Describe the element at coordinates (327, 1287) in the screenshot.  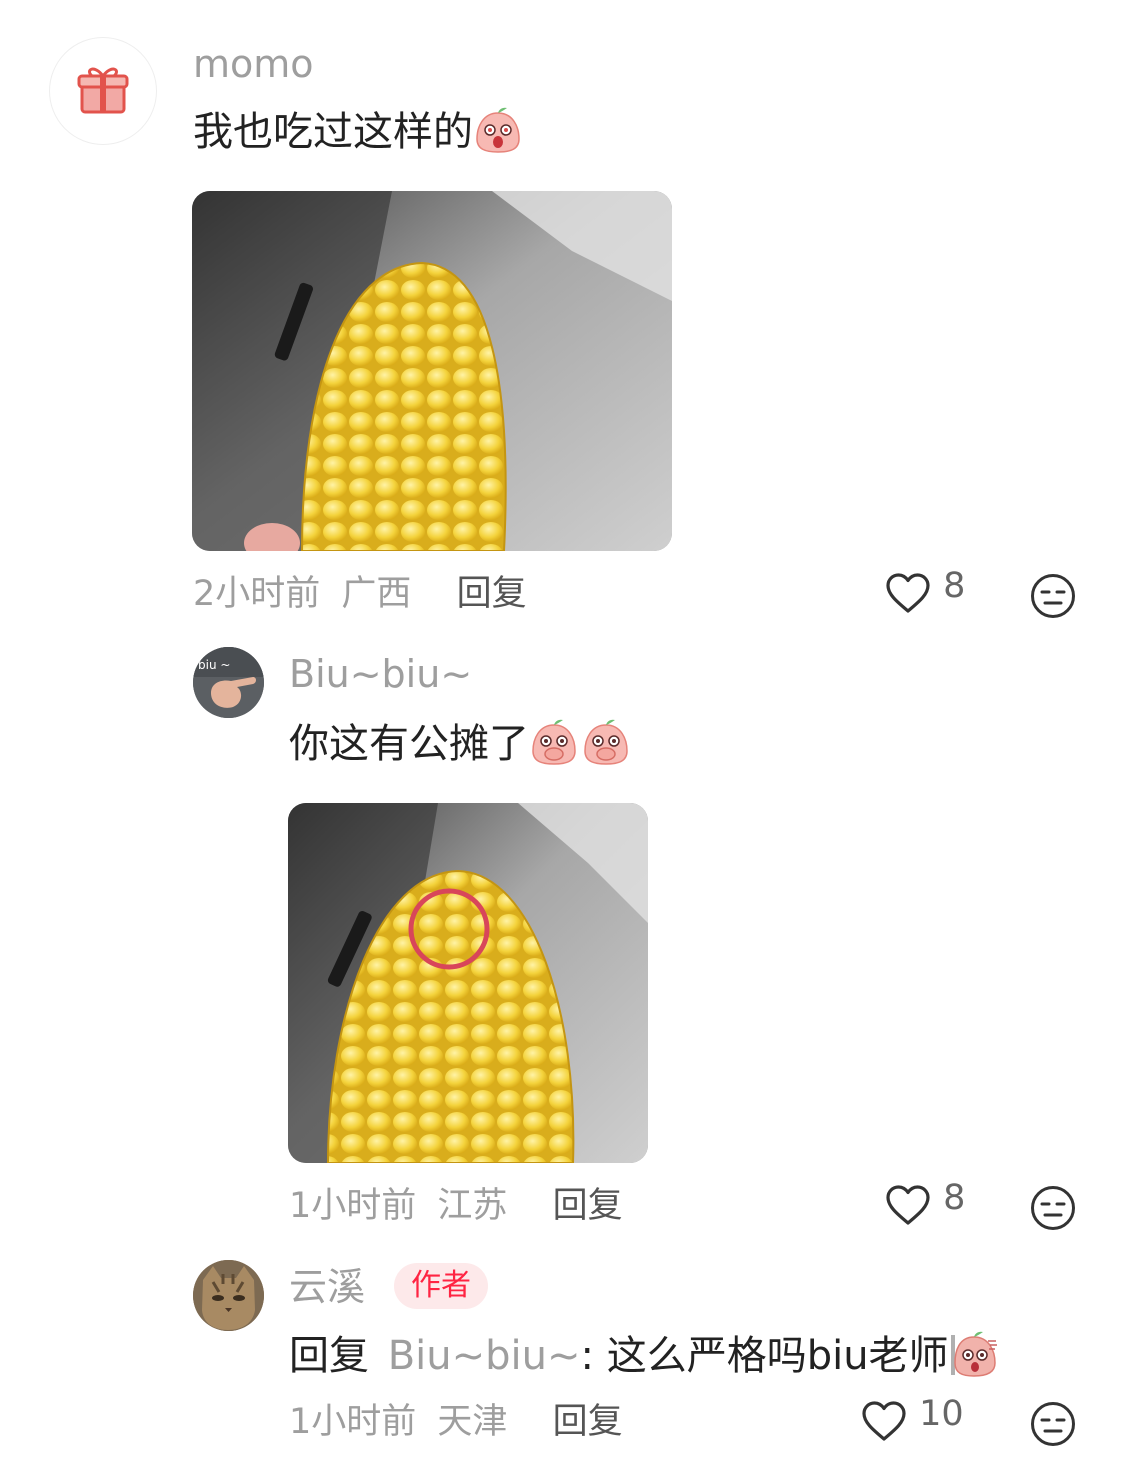
I see `comment-username: 云溪` at that location.